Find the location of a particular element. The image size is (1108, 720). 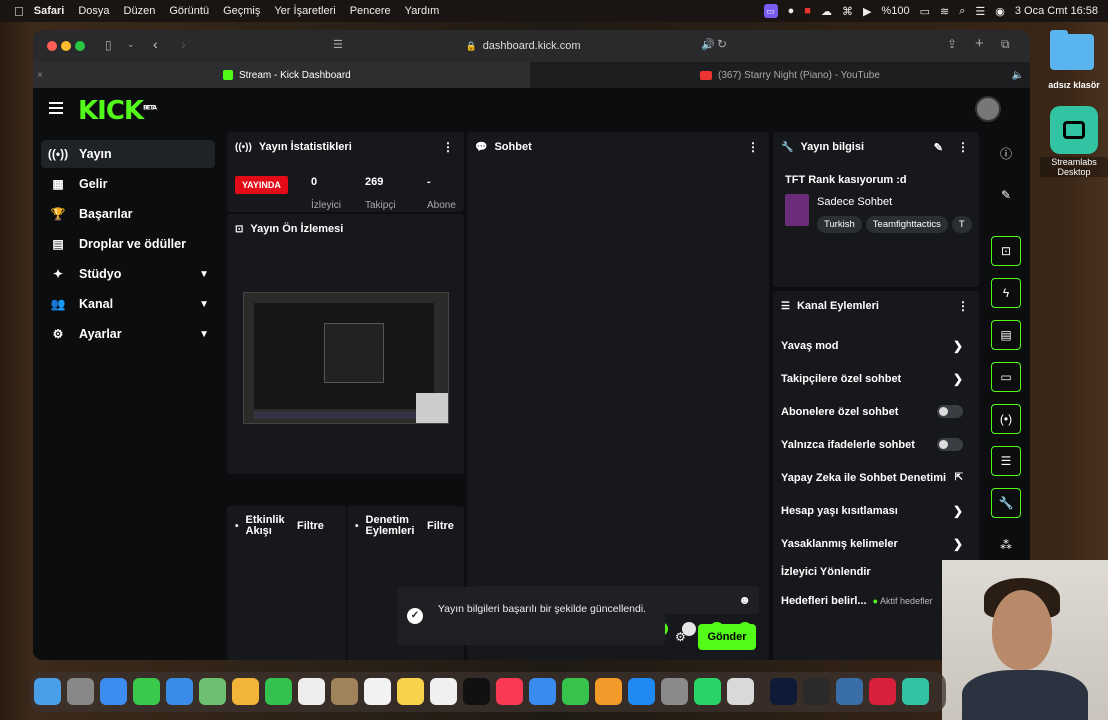

menu-duzen: Düzen is located at coordinates (140, 11).